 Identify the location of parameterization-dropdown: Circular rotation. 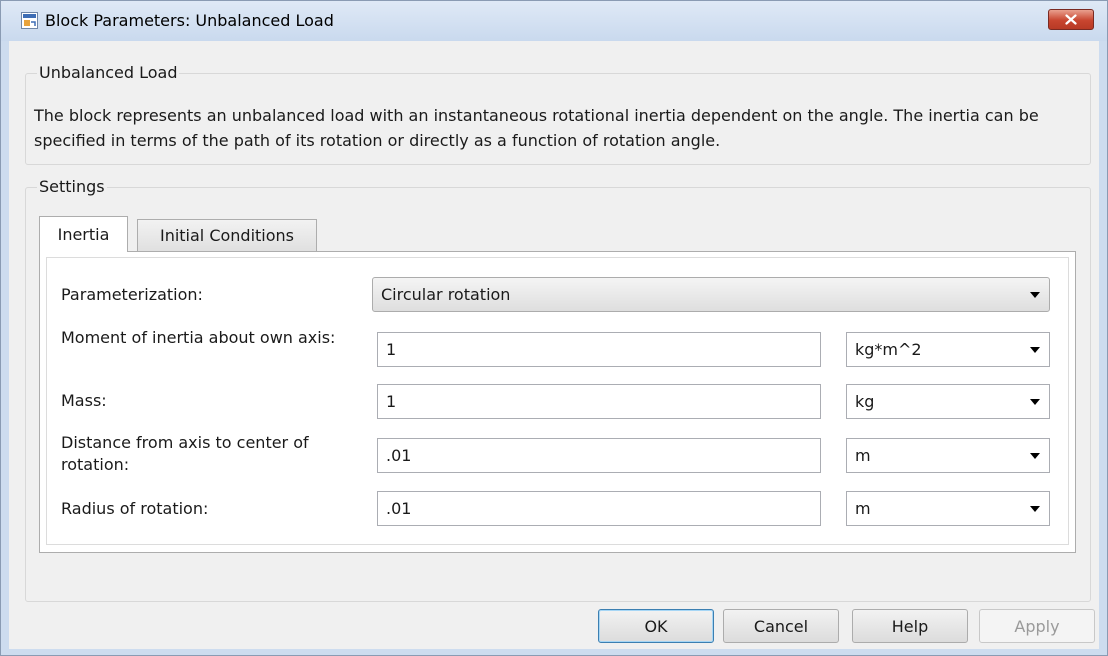
(711, 294).